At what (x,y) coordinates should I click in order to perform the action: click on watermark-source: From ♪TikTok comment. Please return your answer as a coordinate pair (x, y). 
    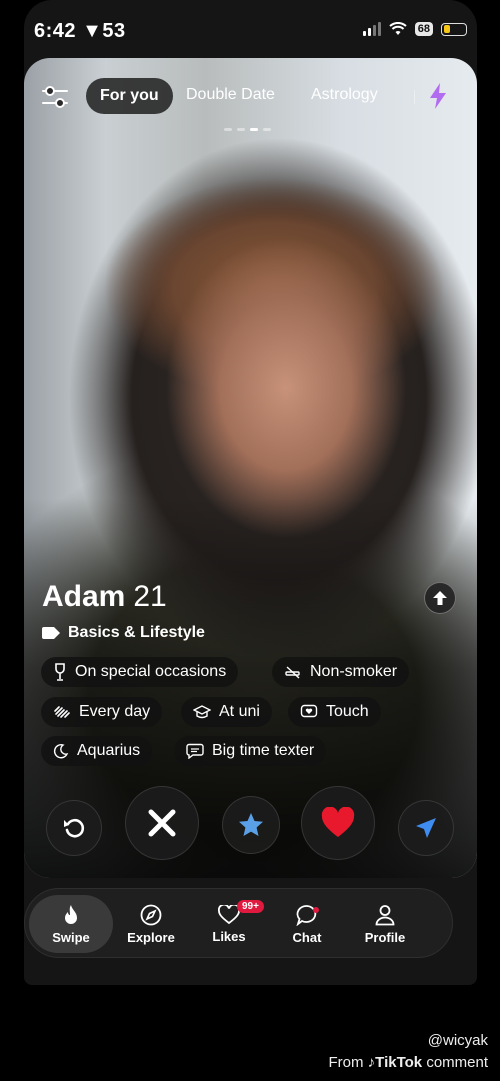
    Looking at the image, I should click on (409, 1063).